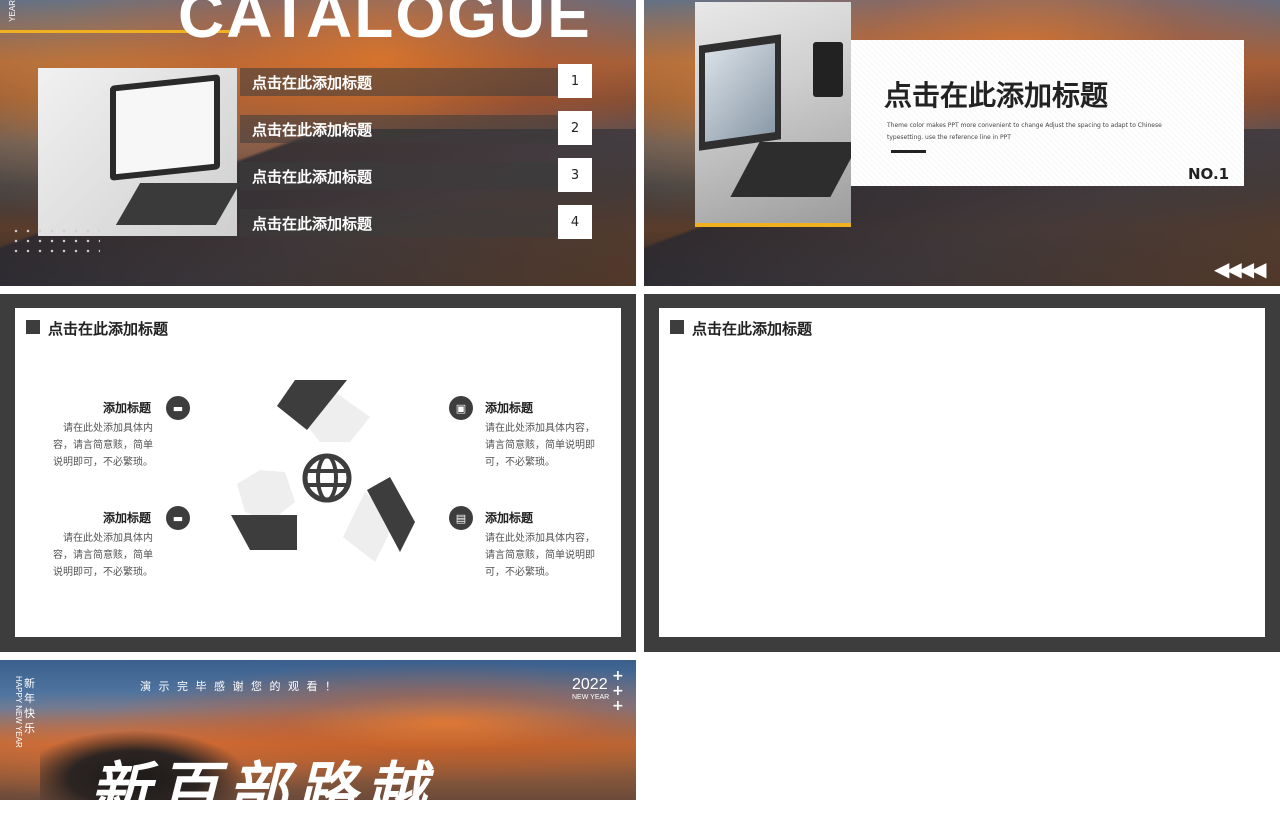 Image resolution: width=1280 pixels, height=829 pixels. What do you see at coordinates (575, 81) in the screenshot?
I see `catalogue-number: 1` at bounding box center [575, 81].